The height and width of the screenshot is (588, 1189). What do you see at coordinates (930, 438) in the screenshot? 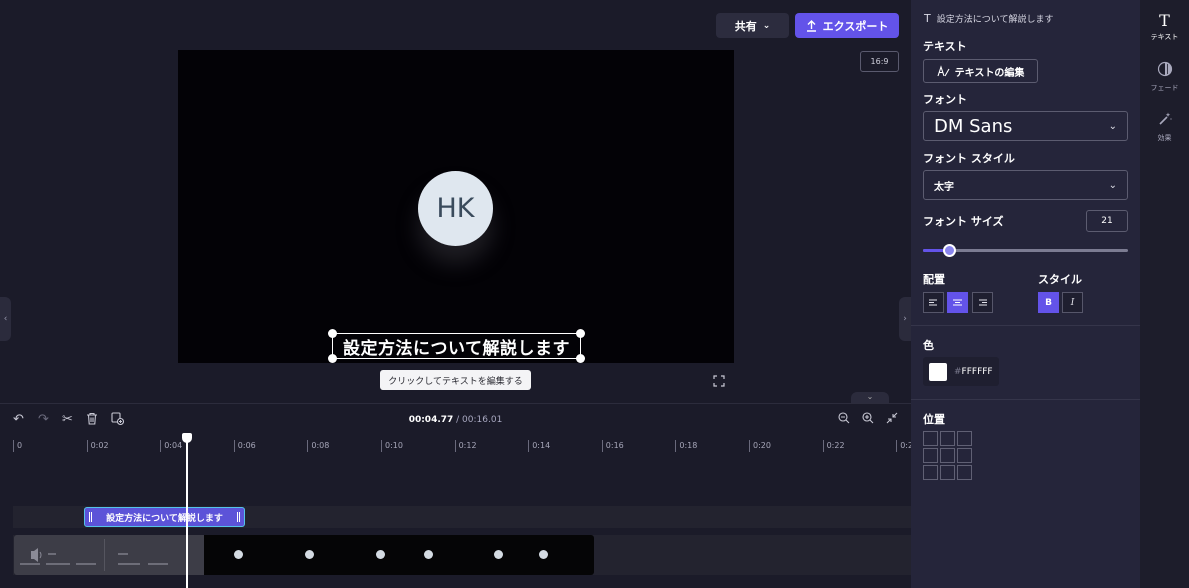
I see `position-top-left` at bounding box center [930, 438].